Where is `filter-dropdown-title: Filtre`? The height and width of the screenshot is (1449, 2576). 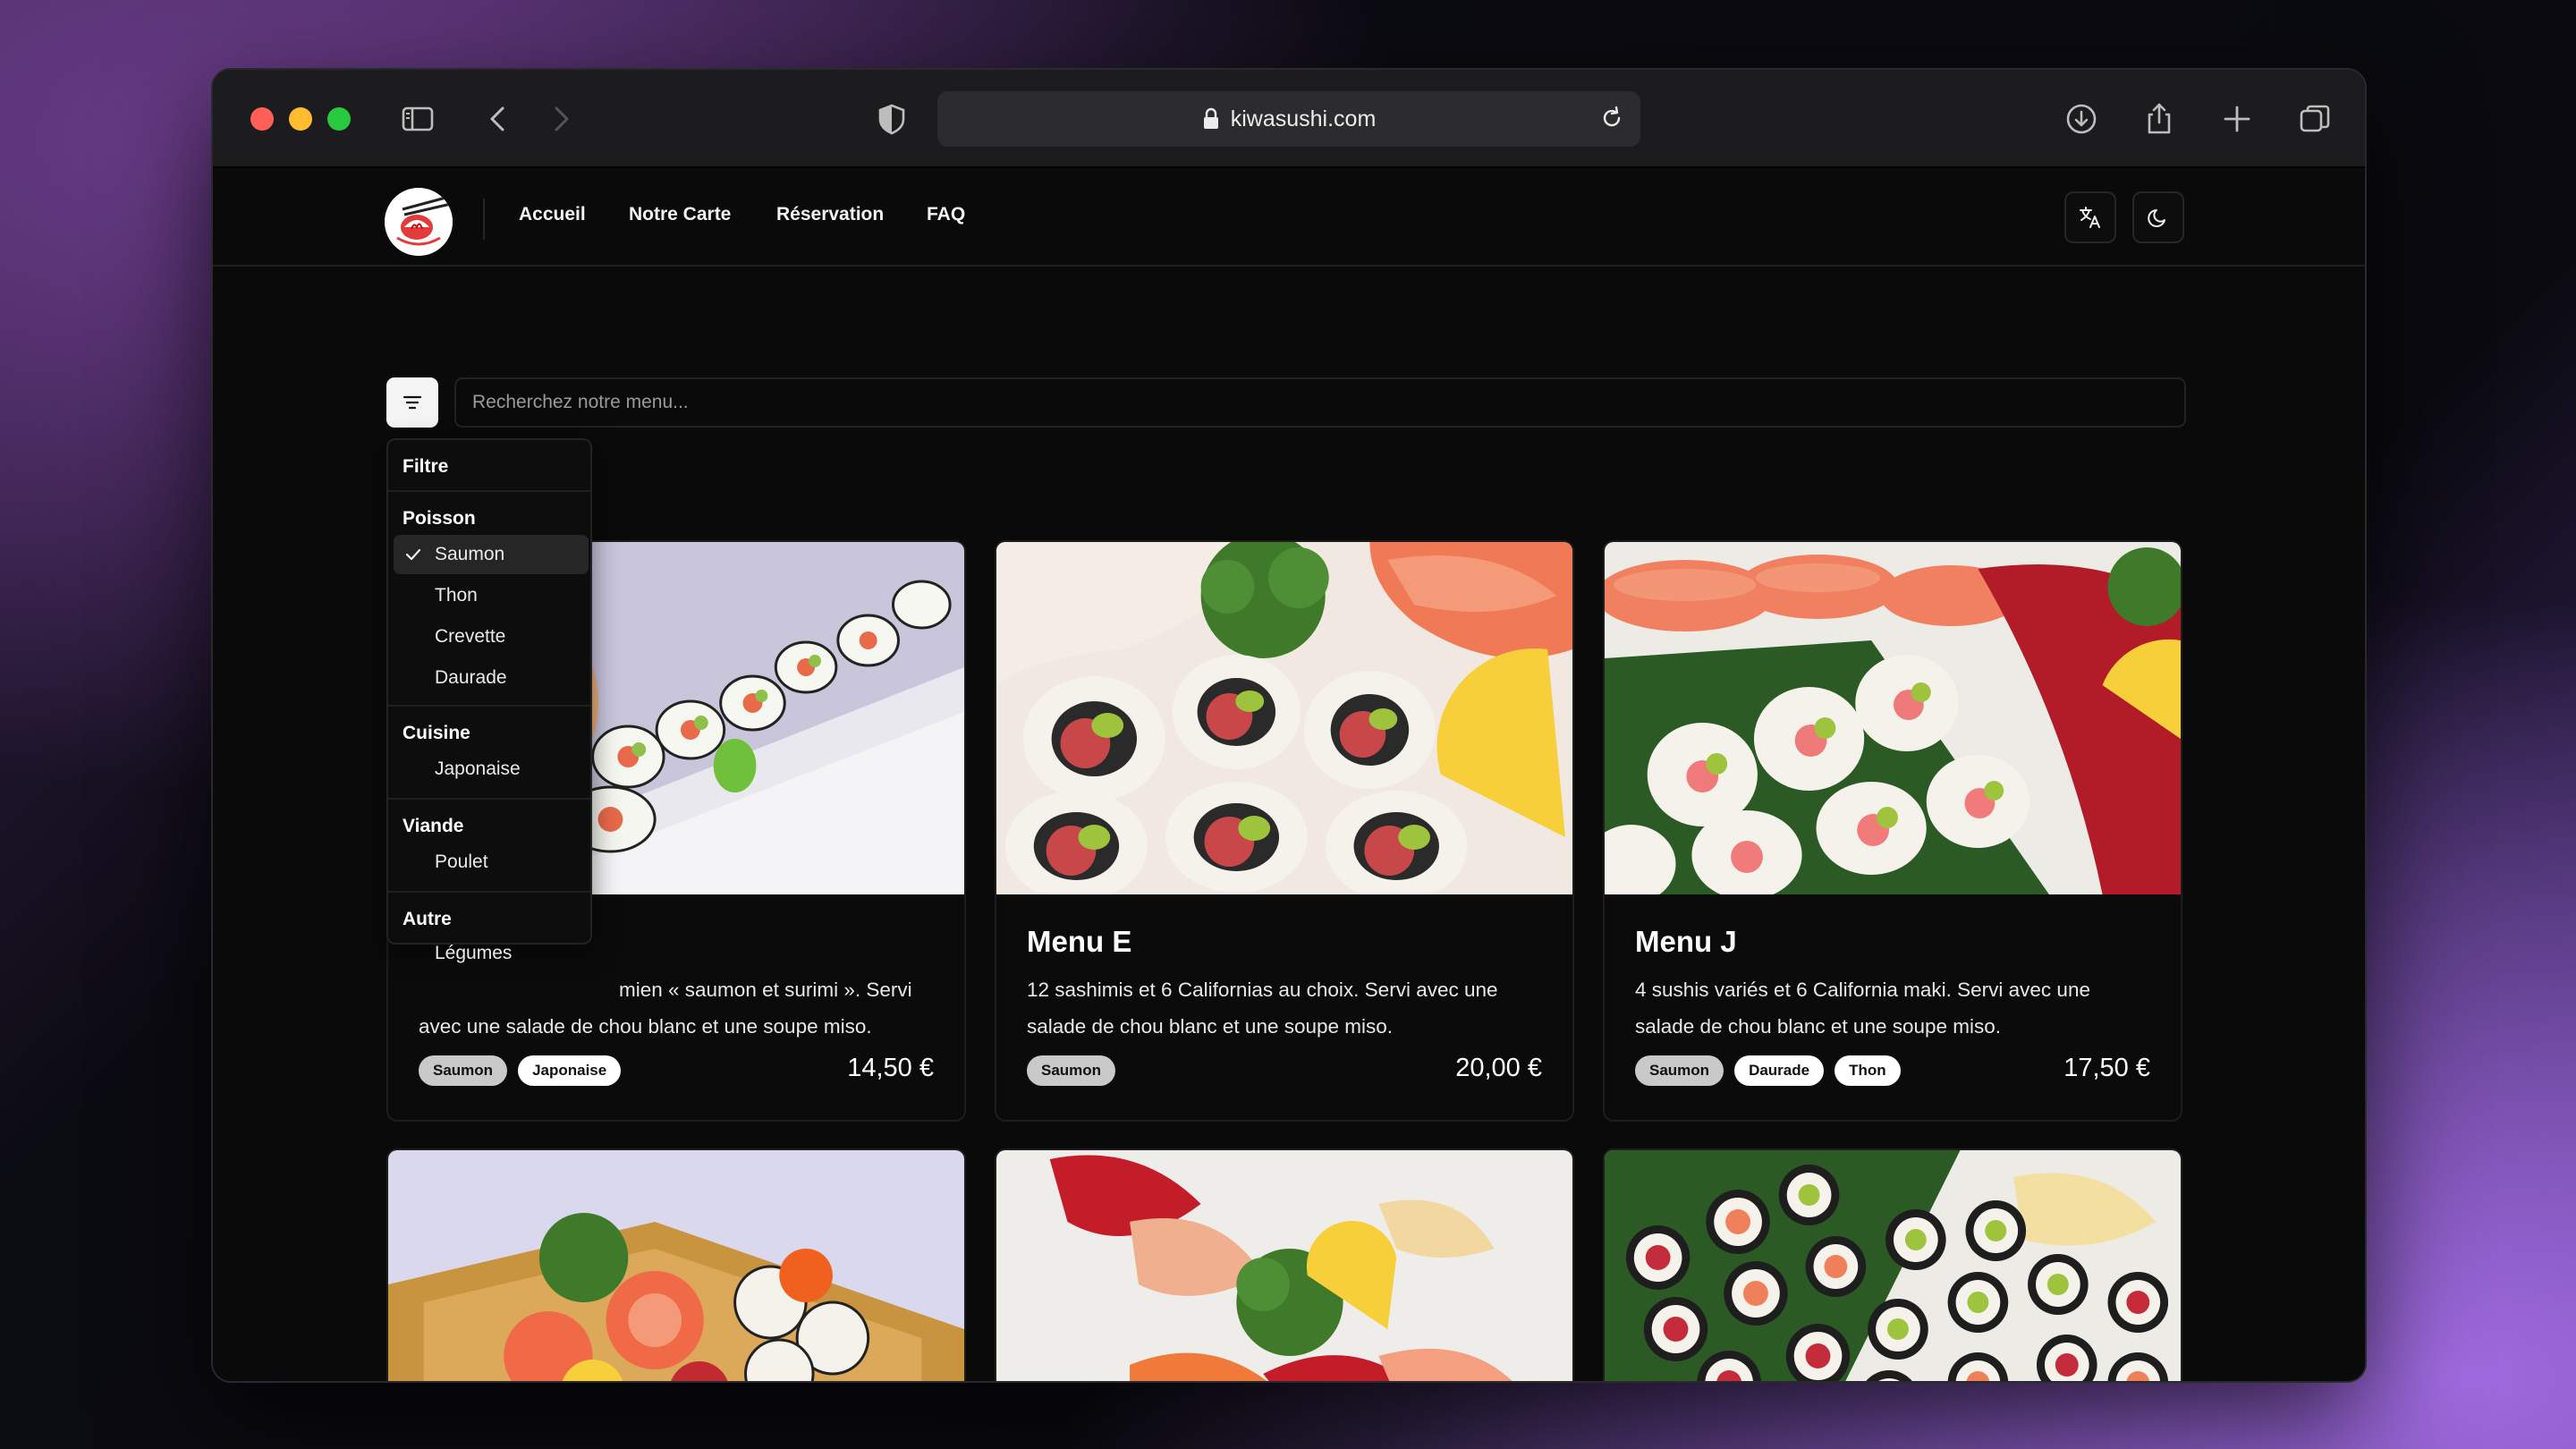
filter-dropdown-title: Filtre is located at coordinates (425, 466).